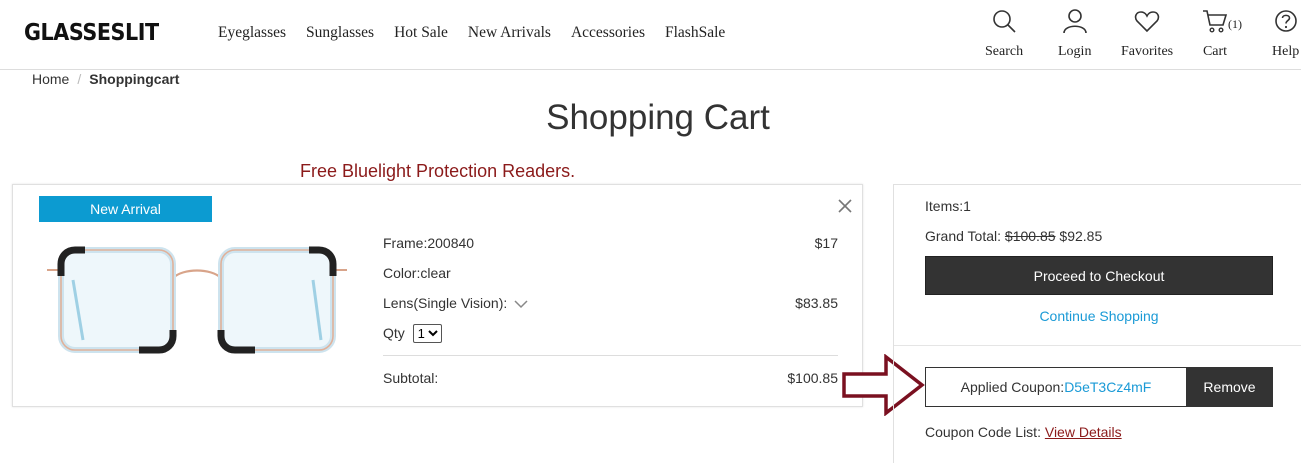  Describe the element at coordinates (1235, 24) in the screenshot. I see `cart-count: (1)` at that location.